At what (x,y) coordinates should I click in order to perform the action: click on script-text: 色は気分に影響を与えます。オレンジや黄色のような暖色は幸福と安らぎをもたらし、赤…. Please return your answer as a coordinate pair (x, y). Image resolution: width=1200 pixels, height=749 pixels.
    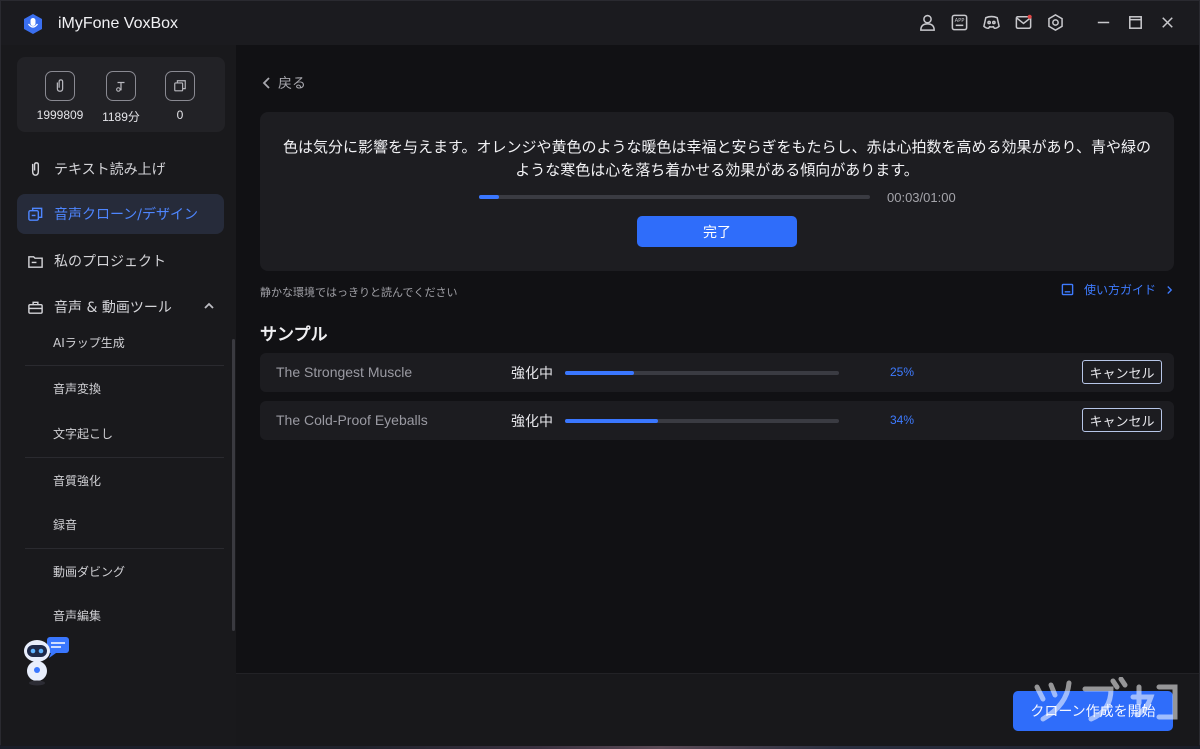
    Looking at the image, I should click on (717, 158).